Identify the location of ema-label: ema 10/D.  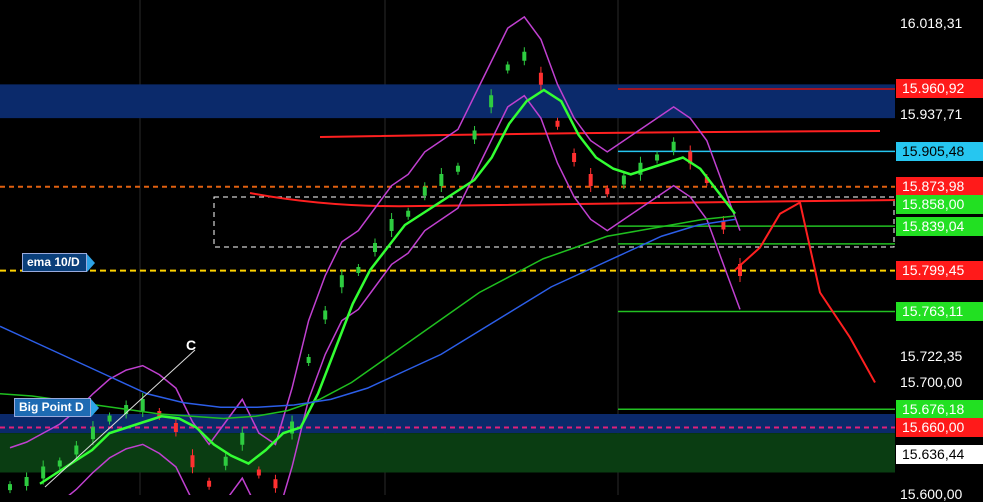
(58, 262).